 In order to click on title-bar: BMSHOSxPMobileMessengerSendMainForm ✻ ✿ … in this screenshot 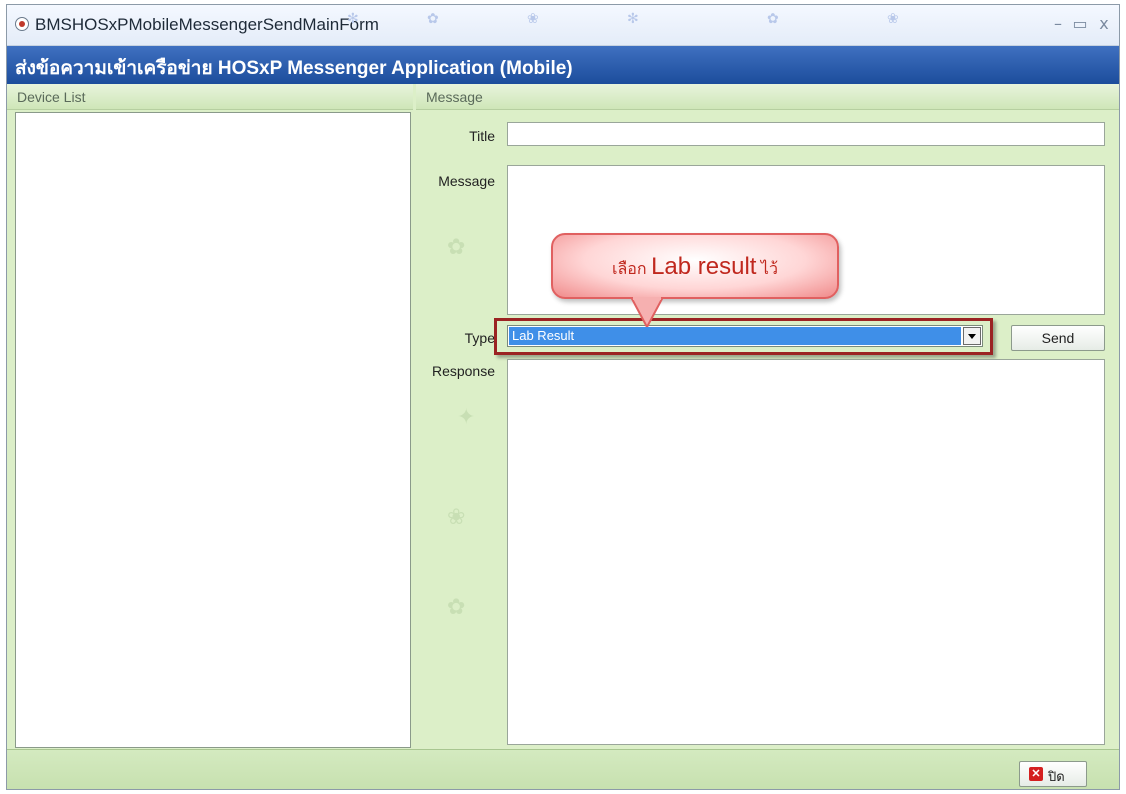, I will do `click(563, 25)`.